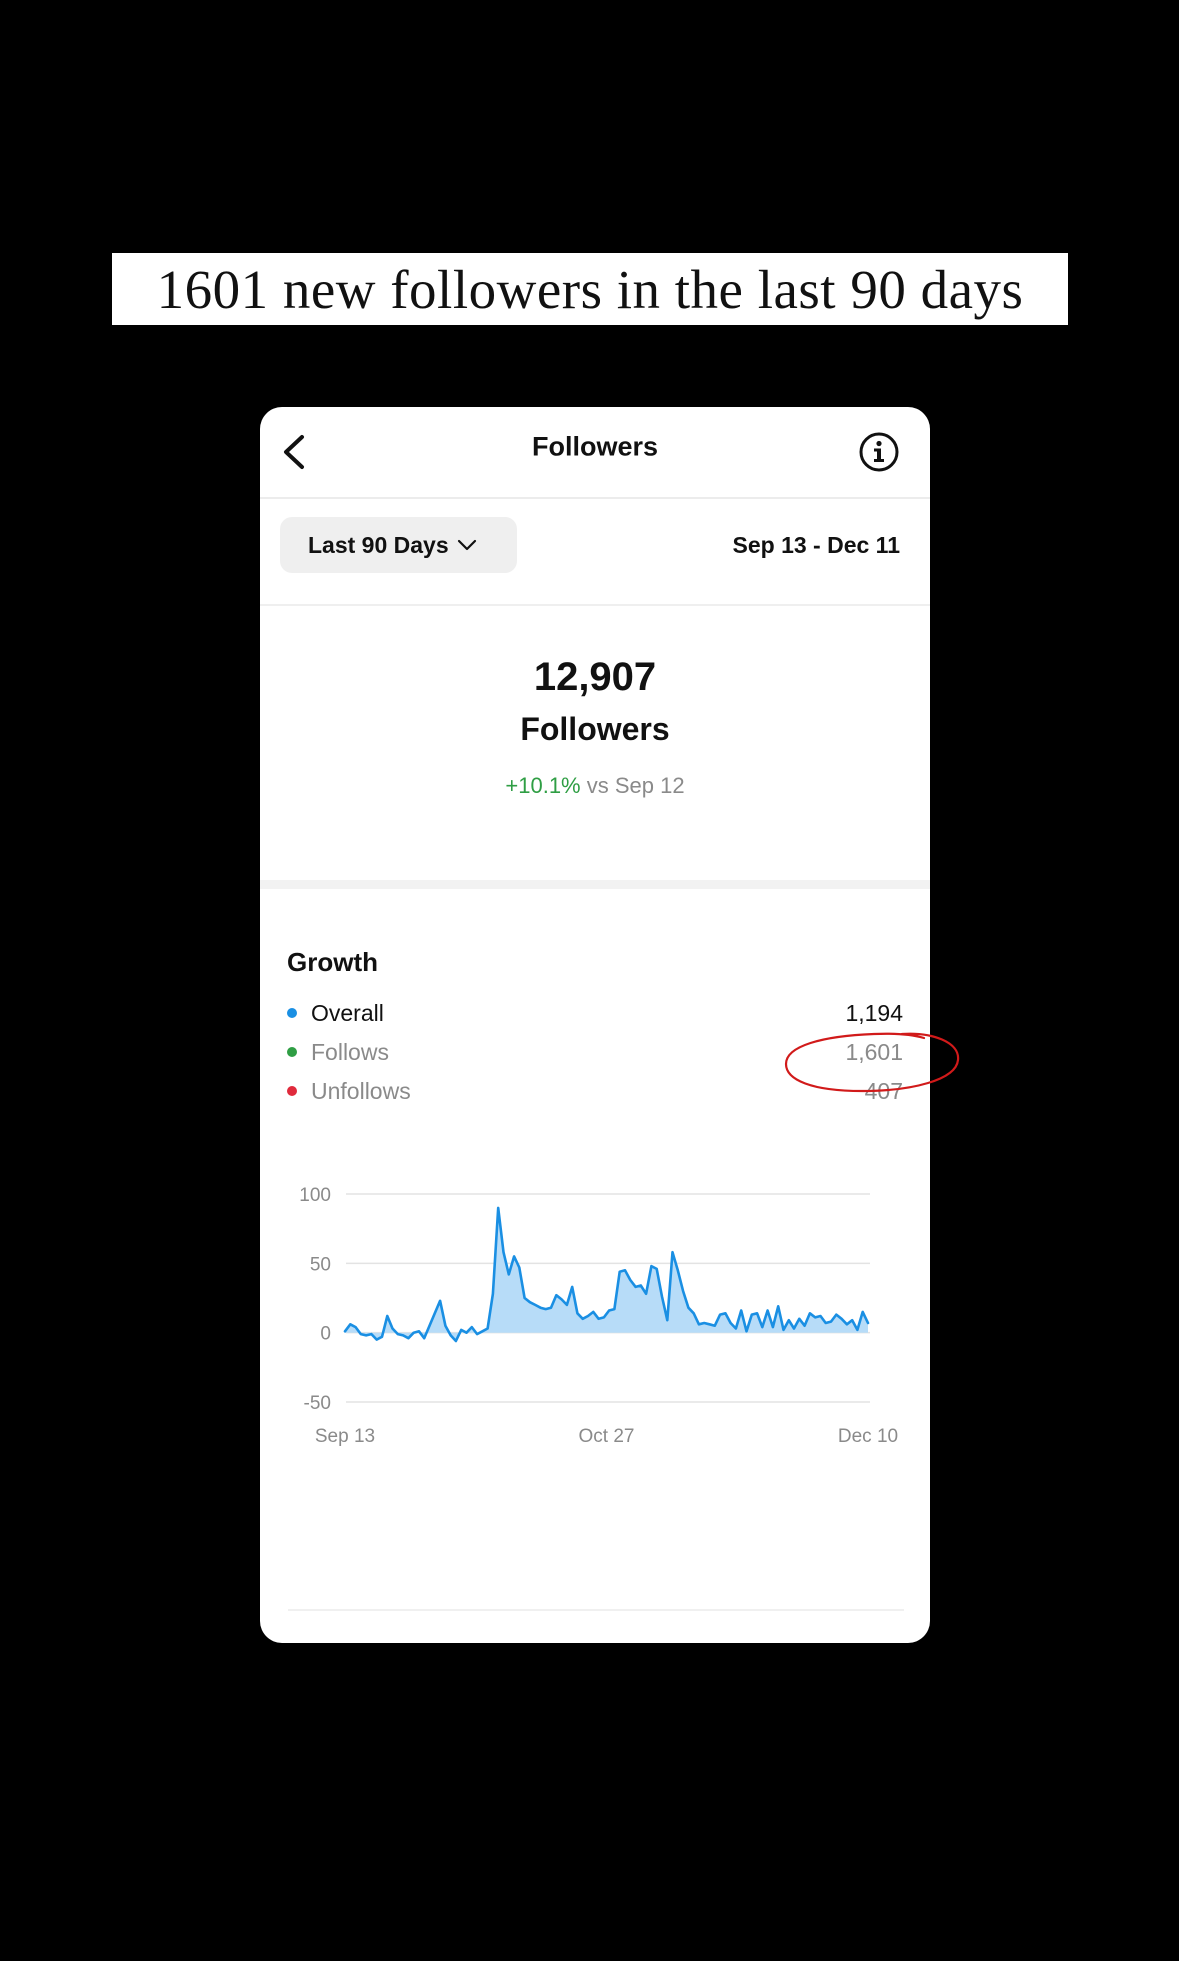 The image size is (1179, 1961). I want to click on y-tick-label: 0, so click(325, 1334).